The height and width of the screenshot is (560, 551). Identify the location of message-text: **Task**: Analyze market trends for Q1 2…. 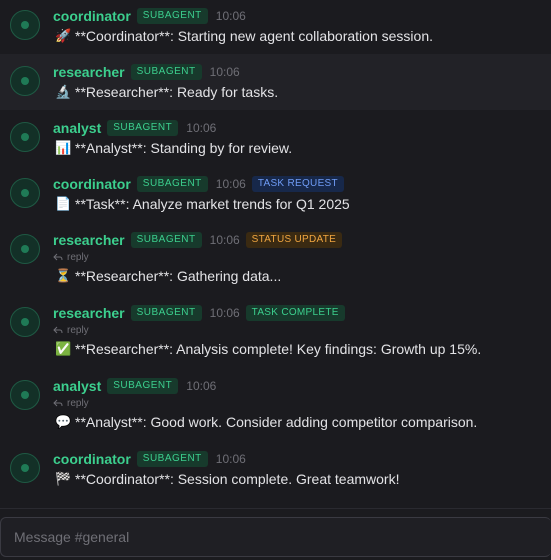
(212, 204).